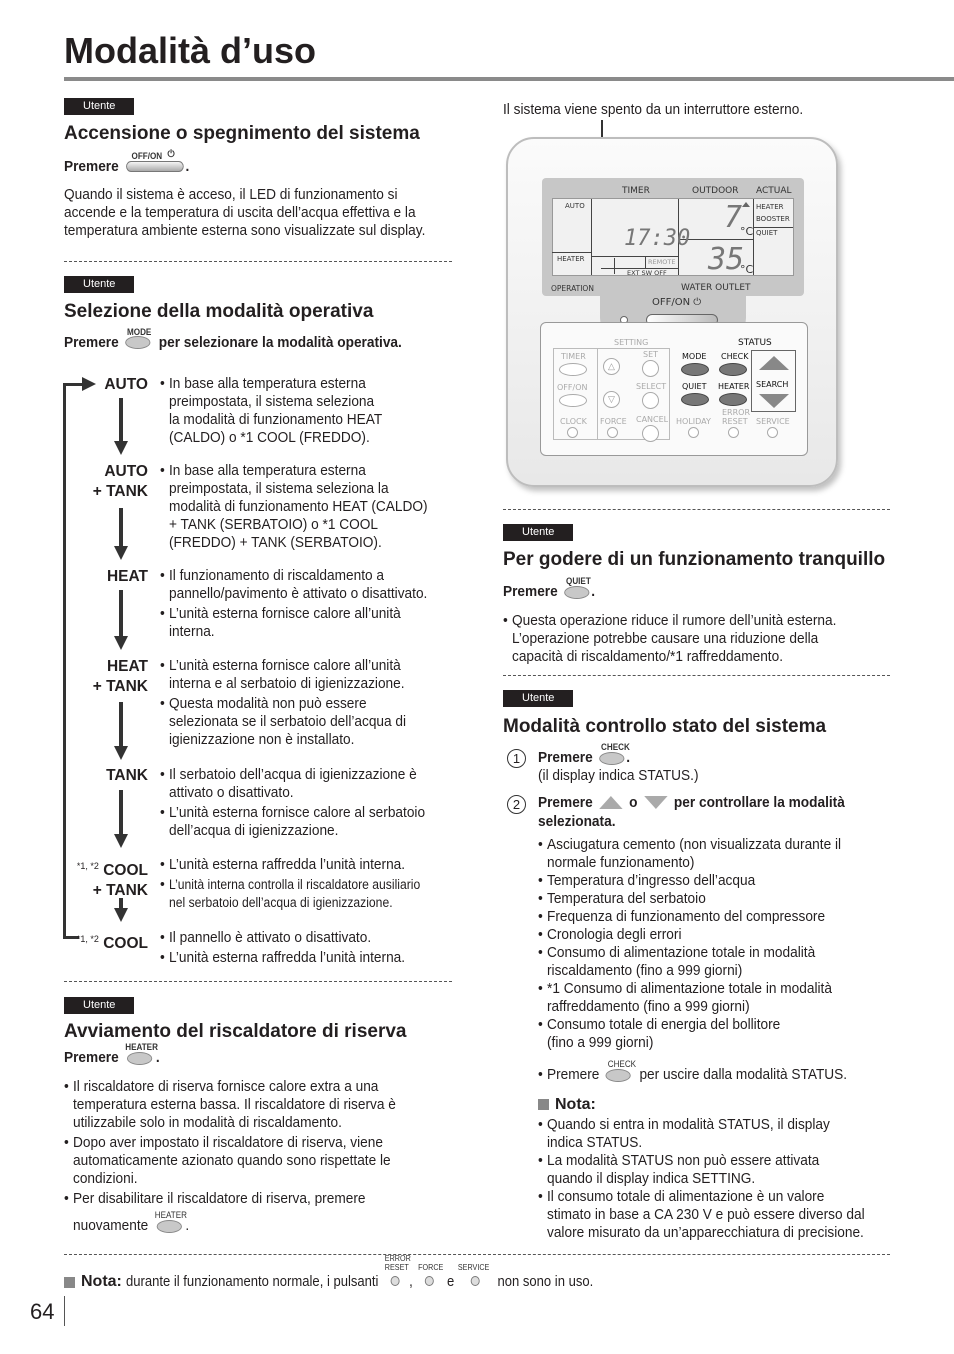 Image resolution: width=954 pixels, height=1354 pixels. Describe the element at coordinates (509, 79) in the screenshot. I see `title-rule` at that location.